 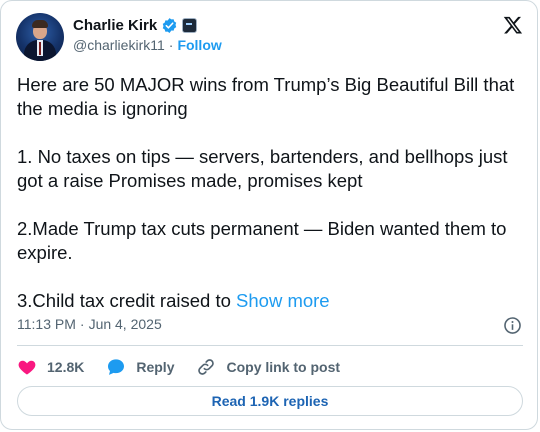 I want to click on speech-bubble-icon, so click(x=116, y=367).